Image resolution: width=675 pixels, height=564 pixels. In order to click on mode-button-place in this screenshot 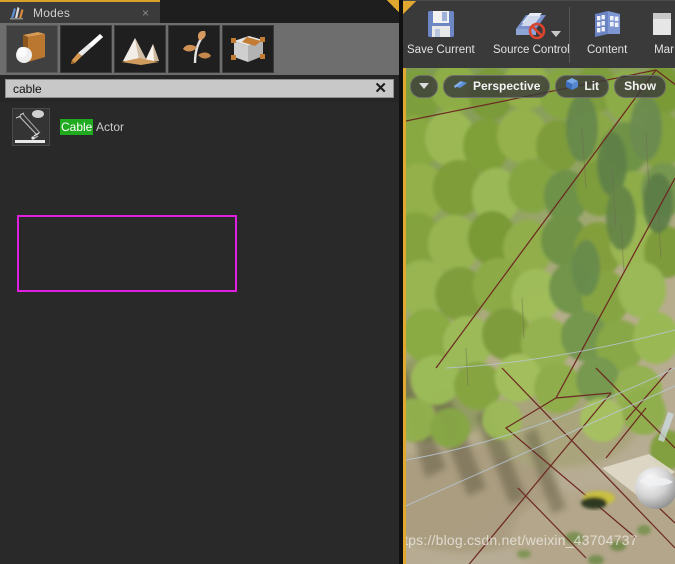, I will do `click(32, 49)`.